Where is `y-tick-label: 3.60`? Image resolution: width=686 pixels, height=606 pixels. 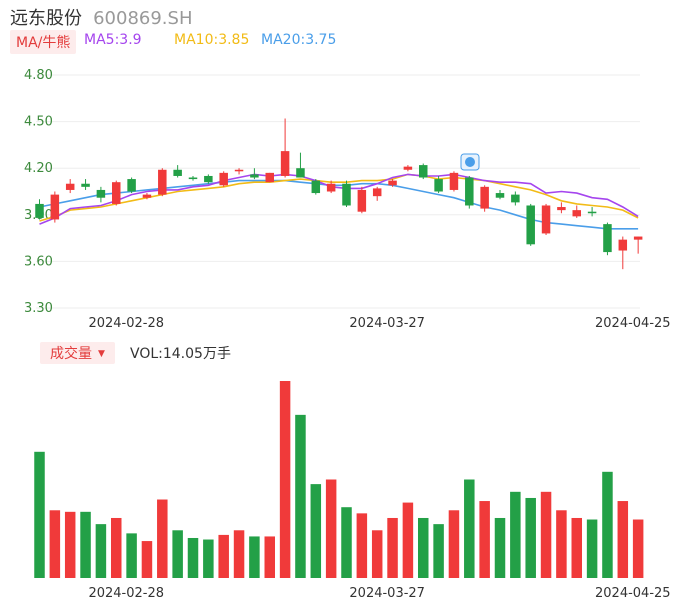 y-tick-label: 3.60 is located at coordinates (38, 261).